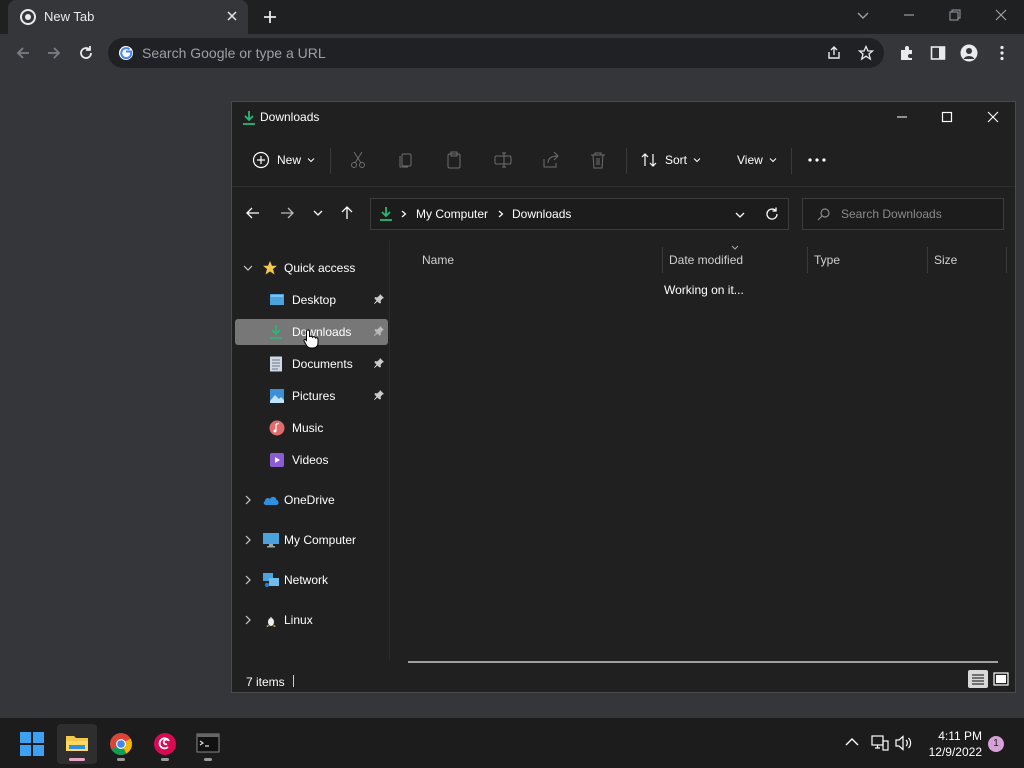 The height and width of the screenshot is (768, 1024). Describe the element at coordinates (347, 213) in the screenshot. I see `up-arrow-icon` at that location.